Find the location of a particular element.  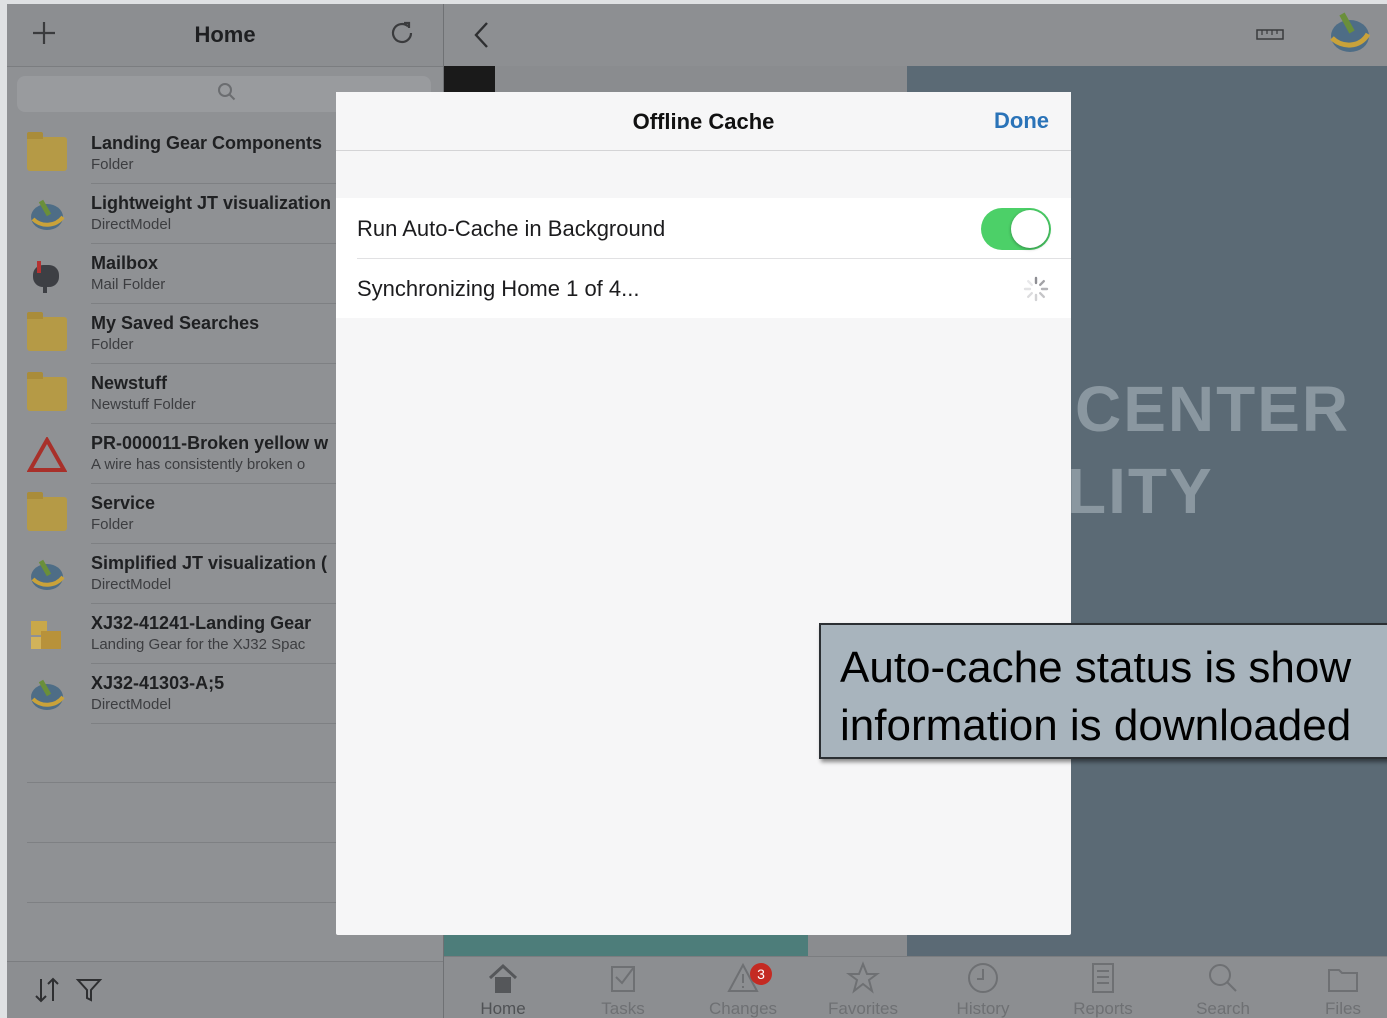

panel-title: Home is located at coordinates (225, 34).